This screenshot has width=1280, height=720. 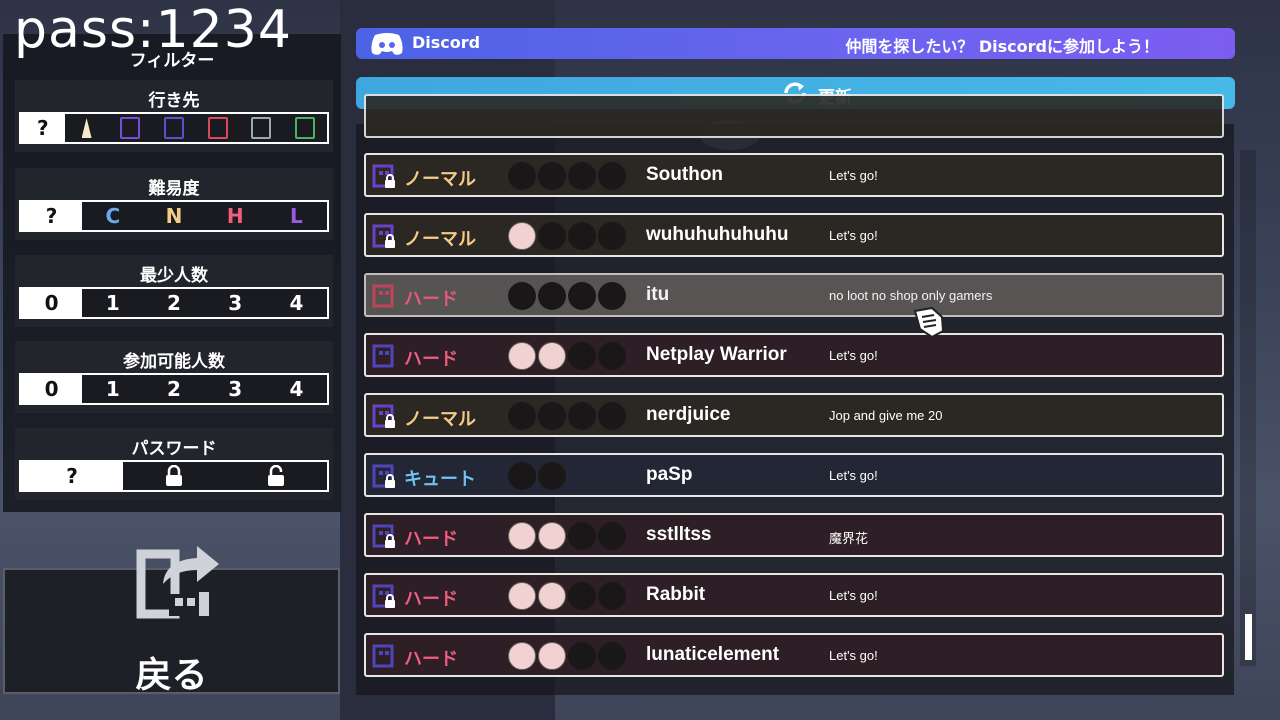 What do you see at coordinates (794, 595) in the screenshot?
I see `room-row: ハード Rabbit Let's go!` at bounding box center [794, 595].